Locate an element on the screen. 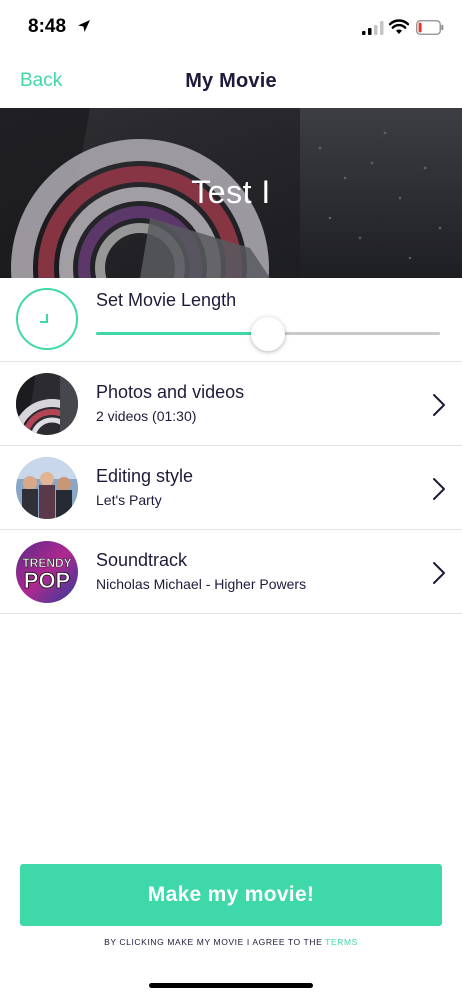  editing-style-row: Editing style Let's Party is located at coordinates (231, 488).